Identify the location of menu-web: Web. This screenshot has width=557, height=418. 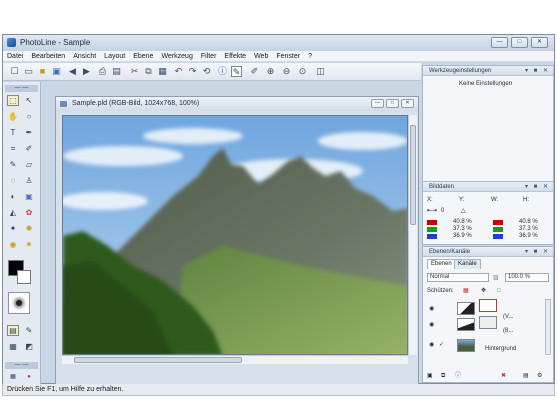
(261, 56).